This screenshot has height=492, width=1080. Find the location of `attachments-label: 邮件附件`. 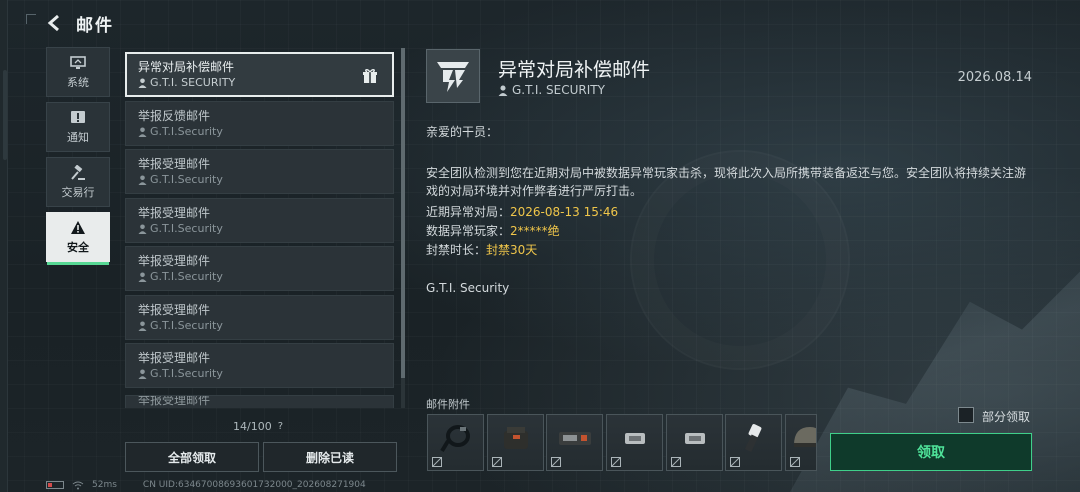

attachments-label: 邮件附件 is located at coordinates (448, 404).